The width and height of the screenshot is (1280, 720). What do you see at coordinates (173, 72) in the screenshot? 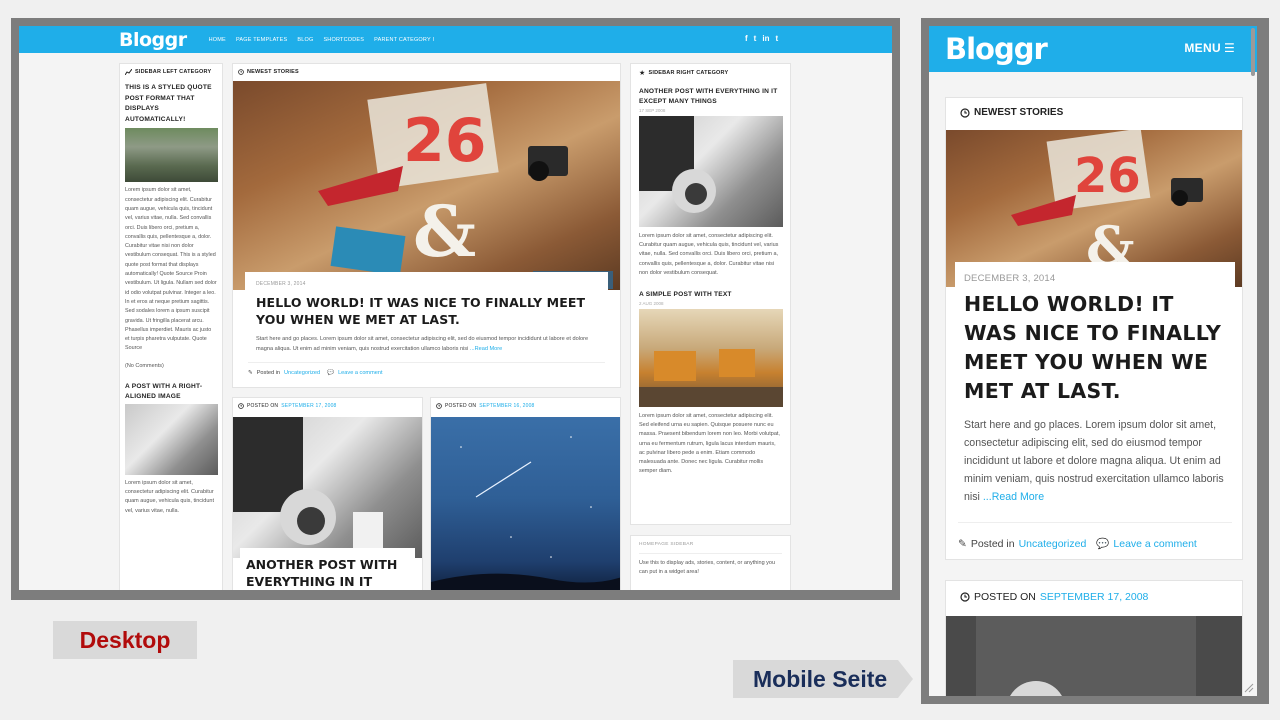
I see `left-sidebar-heading-text: SIDEBAR LEFT CATEGORY` at bounding box center [173, 72].